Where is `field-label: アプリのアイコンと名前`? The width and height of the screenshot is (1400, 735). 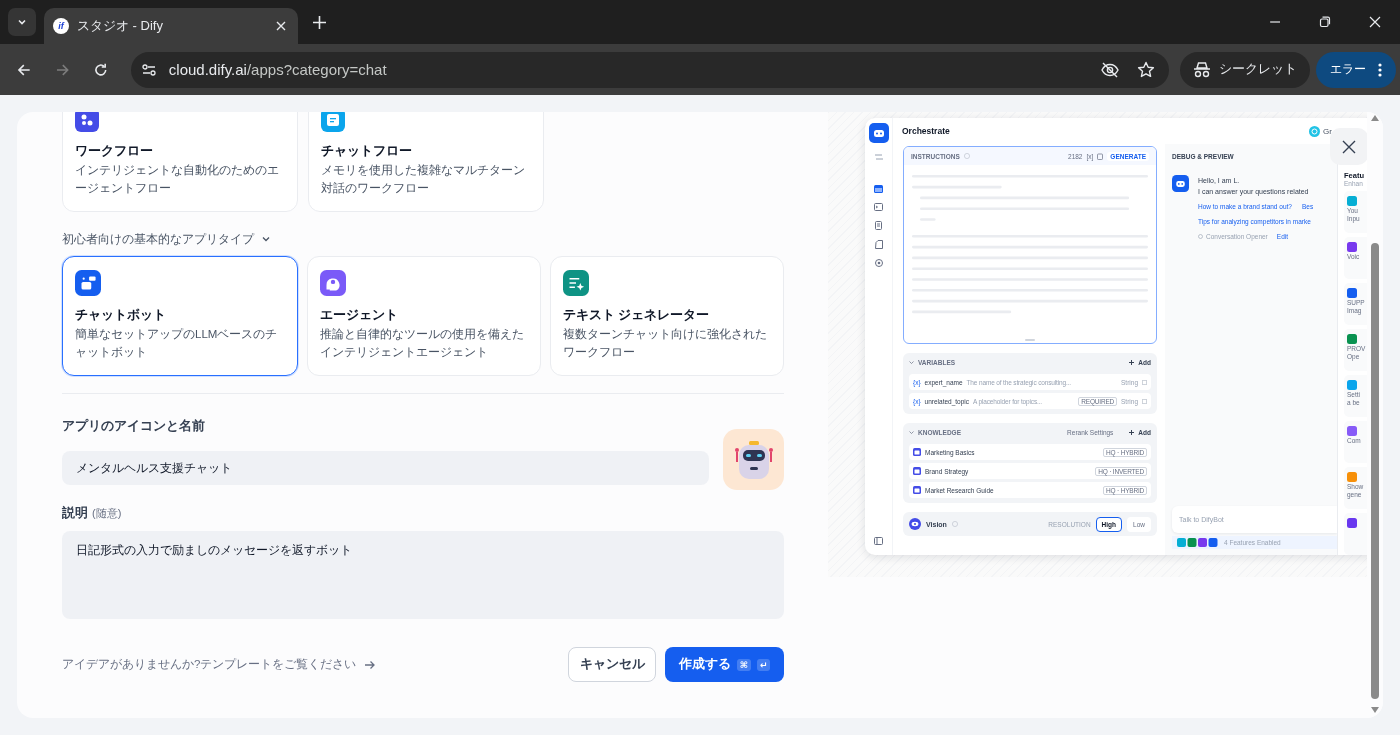 field-label: アプリのアイコンと名前 is located at coordinates (134, 426).